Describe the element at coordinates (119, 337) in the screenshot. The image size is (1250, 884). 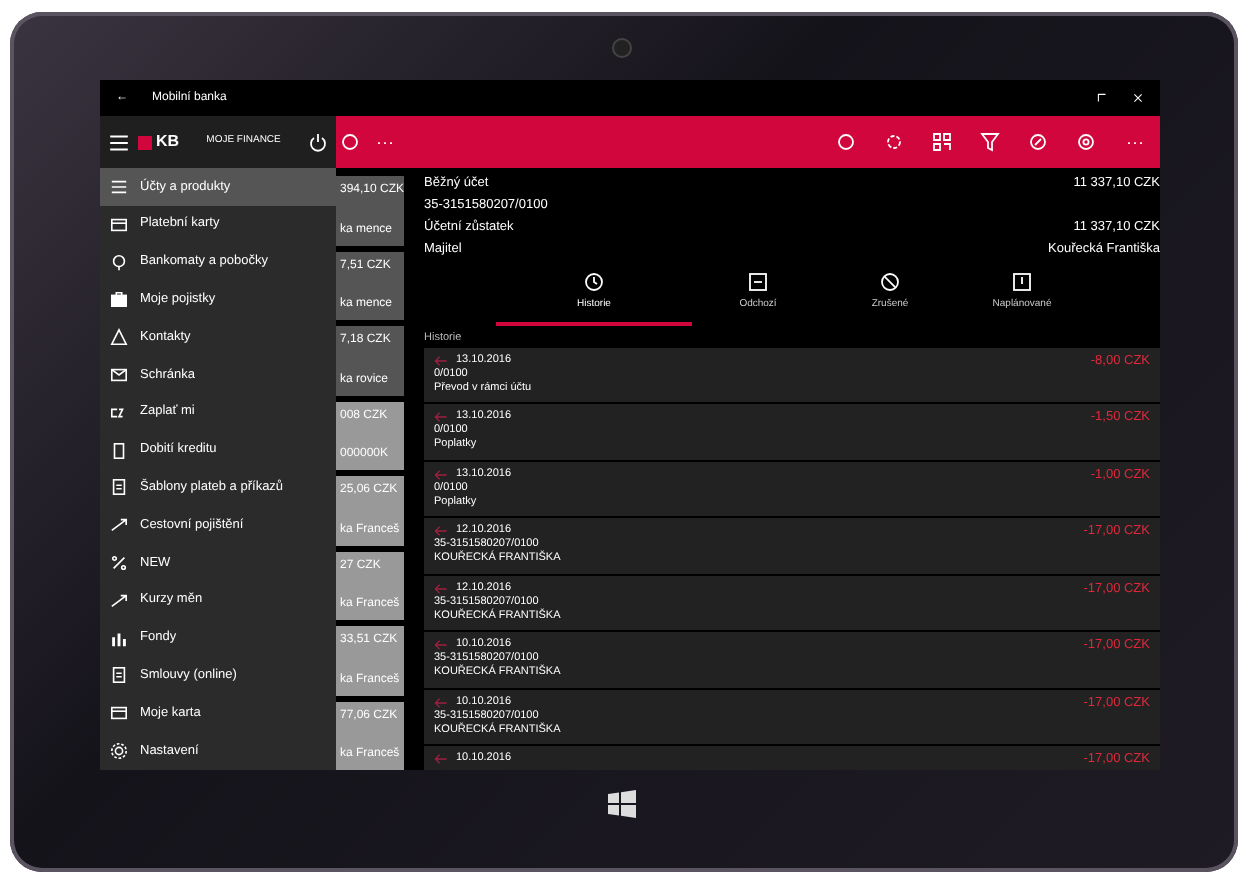
I see `triangle-icon` at that location.